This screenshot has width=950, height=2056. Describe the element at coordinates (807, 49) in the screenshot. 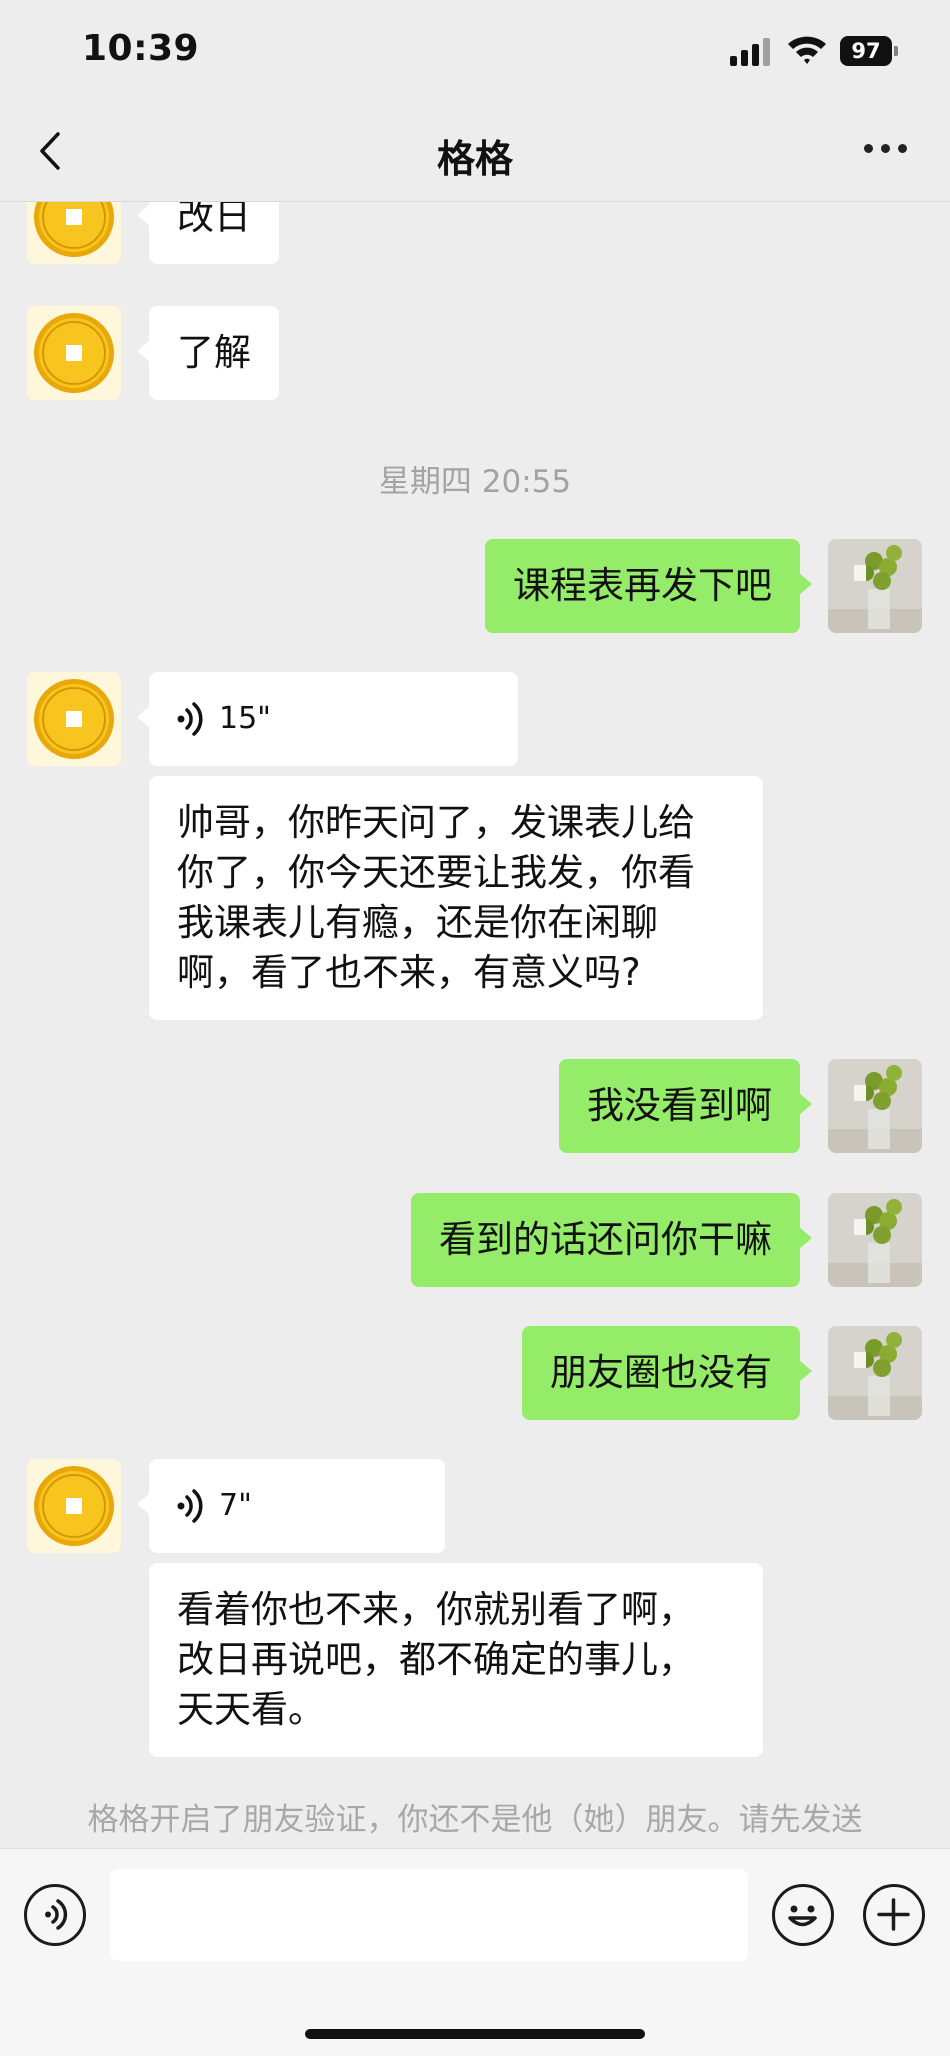

I see `wifi-icon` at that location.